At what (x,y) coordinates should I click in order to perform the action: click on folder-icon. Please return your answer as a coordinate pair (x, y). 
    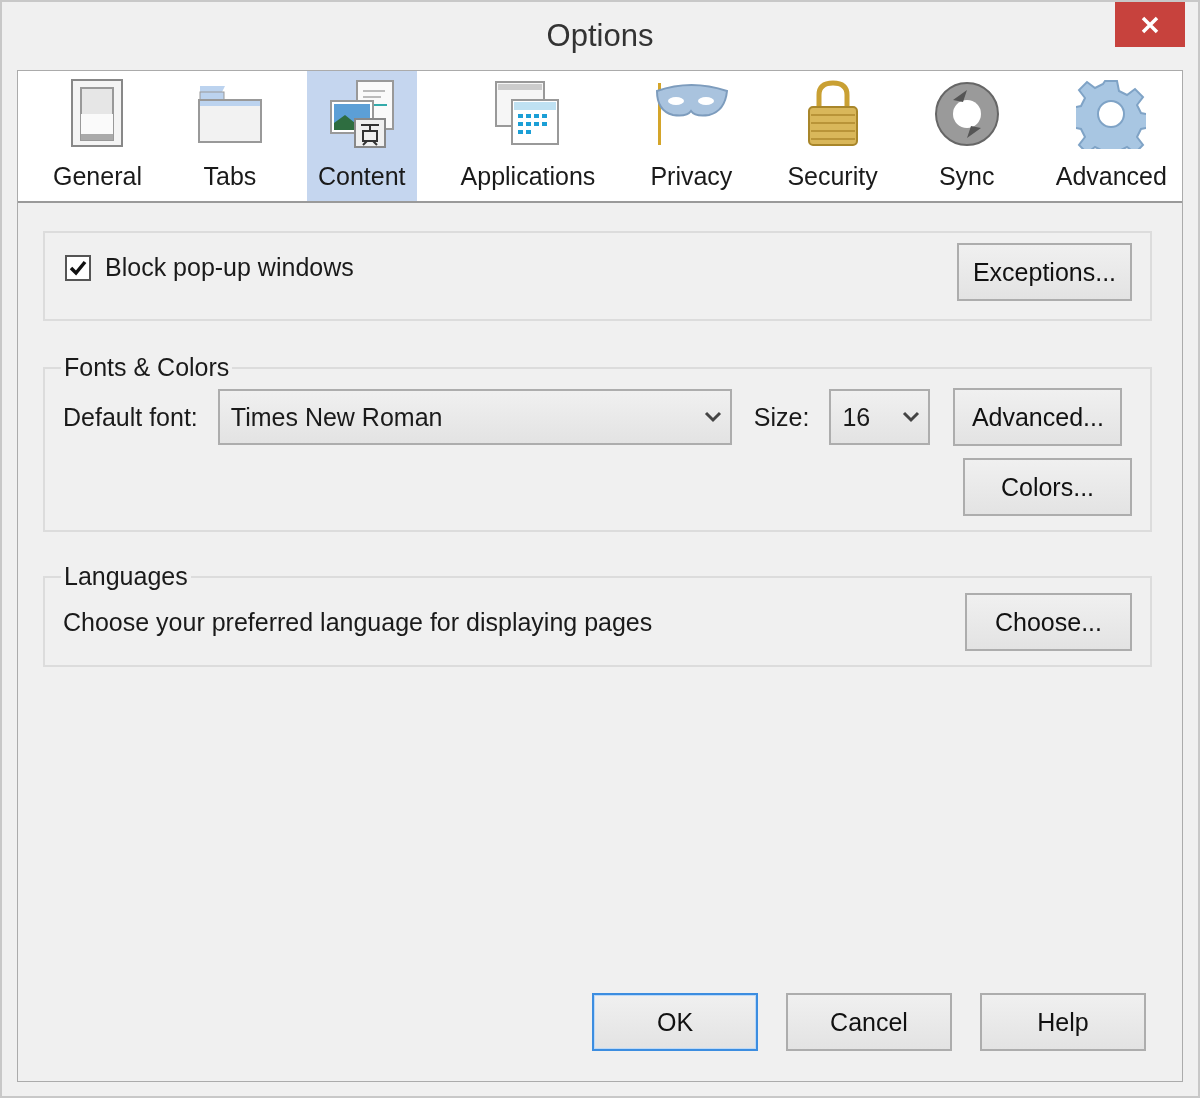
    Looking at the image, I should click on (229, 114).